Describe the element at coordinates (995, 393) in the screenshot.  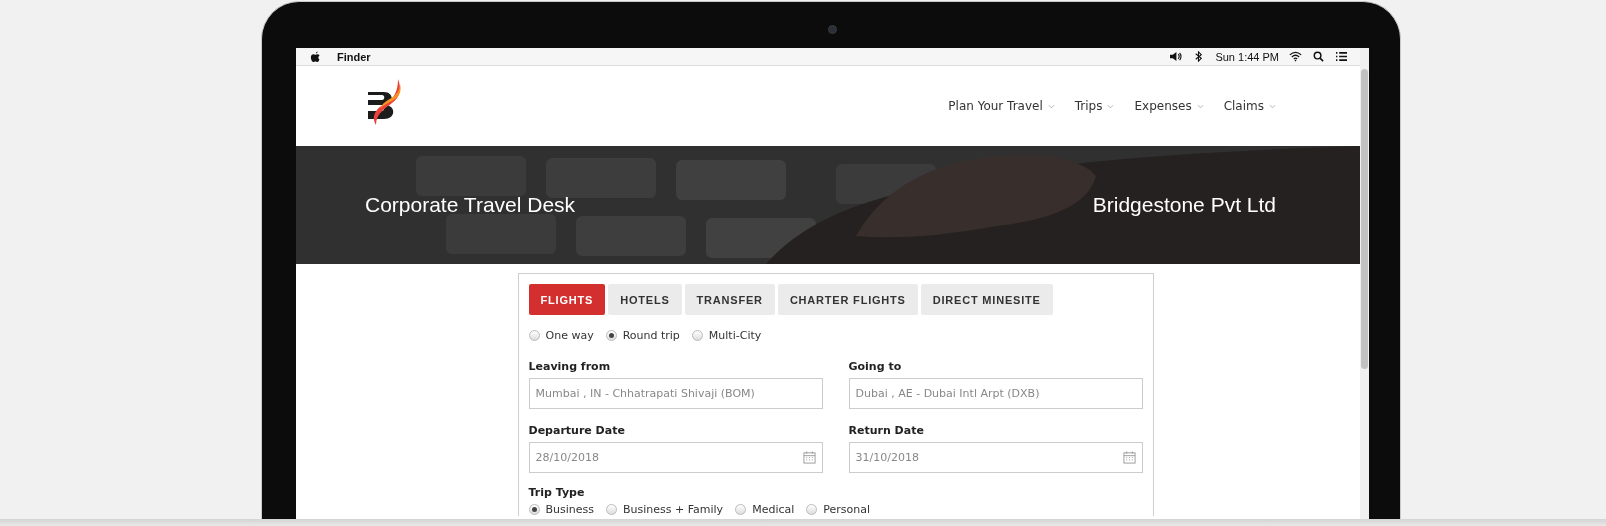
I see `input-field: Dubai , AE - Dubai Intl Arpt (DXB)` at that location.